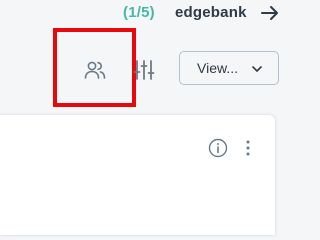  I want to click on people-icon, so click(95, 70).